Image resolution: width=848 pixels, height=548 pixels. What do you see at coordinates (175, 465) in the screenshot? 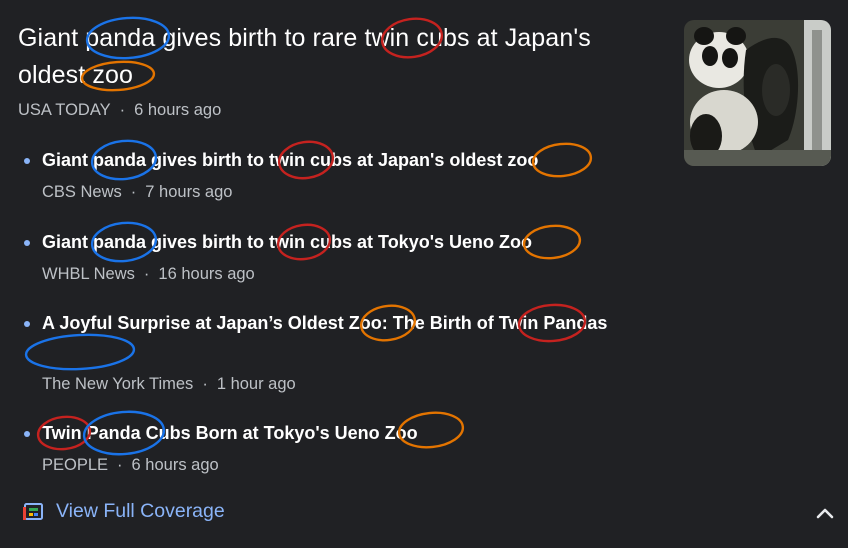
I see `related-story-time: 6 hours ago` at bounding box center [175, 465].